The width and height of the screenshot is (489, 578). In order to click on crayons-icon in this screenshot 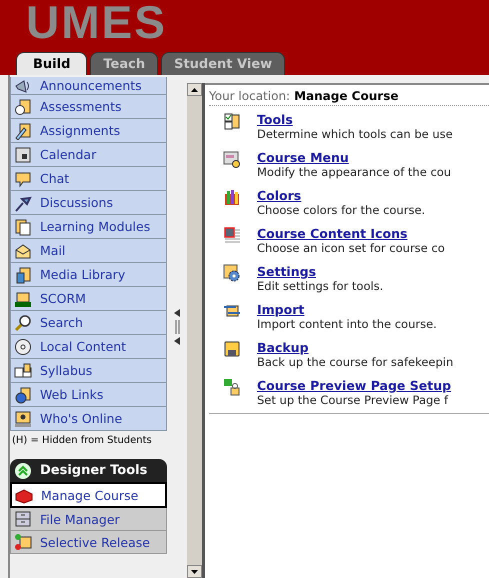, I will do `click(232, 197)`.